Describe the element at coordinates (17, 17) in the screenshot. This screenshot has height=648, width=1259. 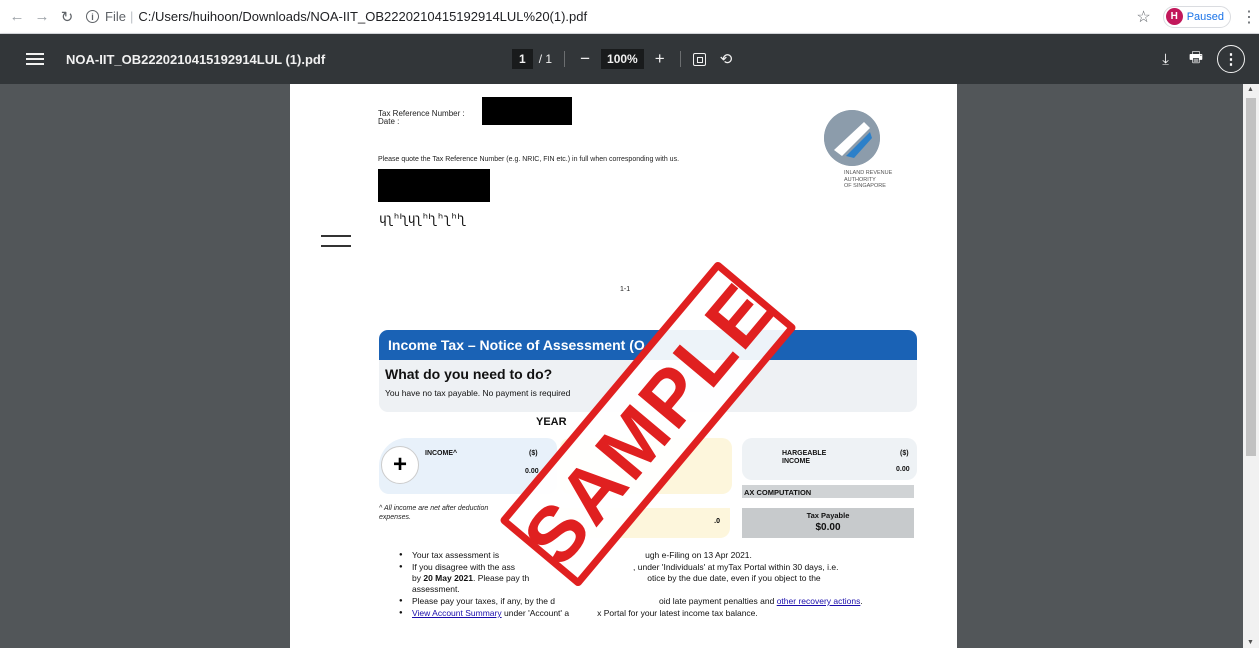
I see `back-icon: ←` at that location.